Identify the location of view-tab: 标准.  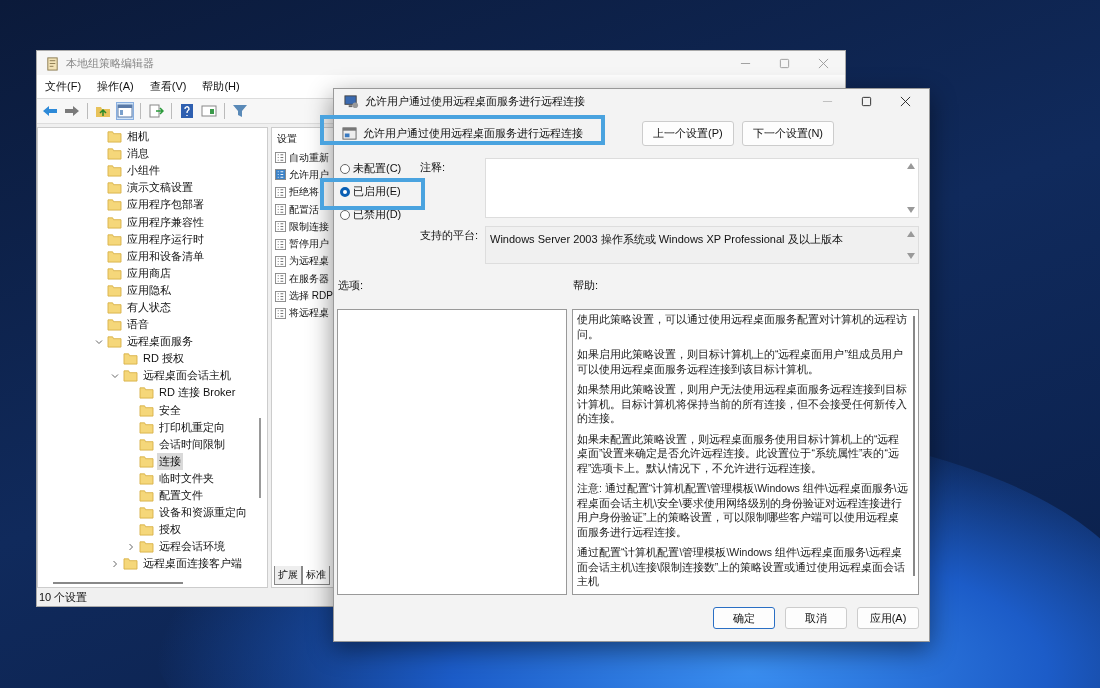
(316, 575).